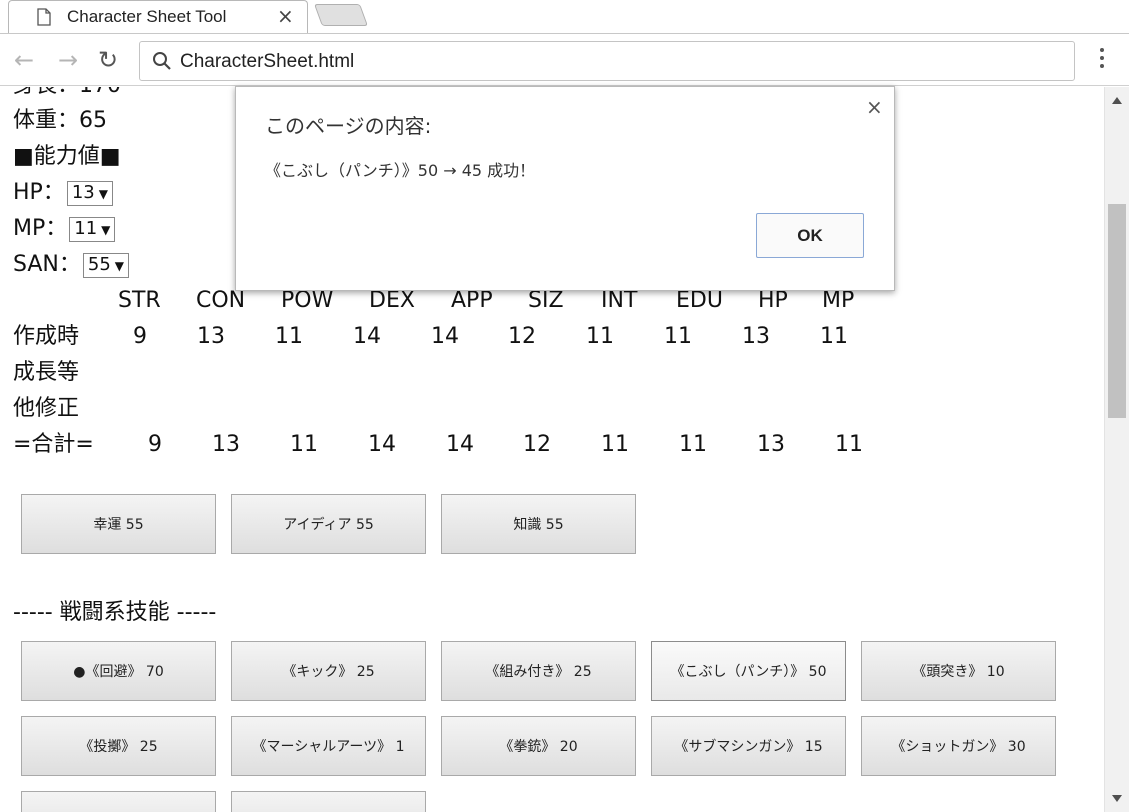 The height and width of the screenshot is (812, 1129). I want to click on menu-dots-icon, so click(1102, 61).